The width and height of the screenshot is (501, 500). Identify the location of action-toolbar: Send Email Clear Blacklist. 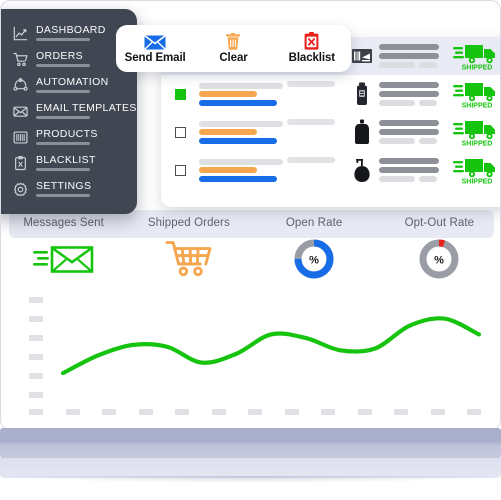
(233, 48).